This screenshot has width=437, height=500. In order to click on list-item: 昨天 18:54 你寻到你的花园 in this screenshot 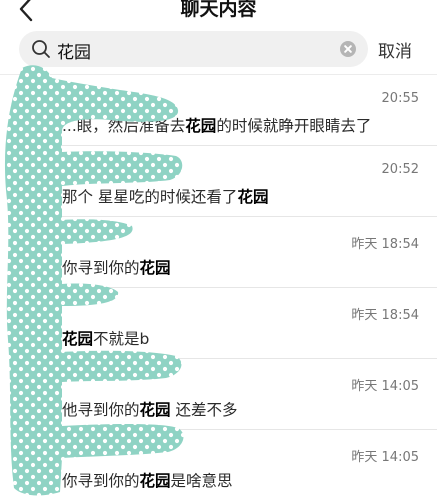, I will do `click(249, 252)`.